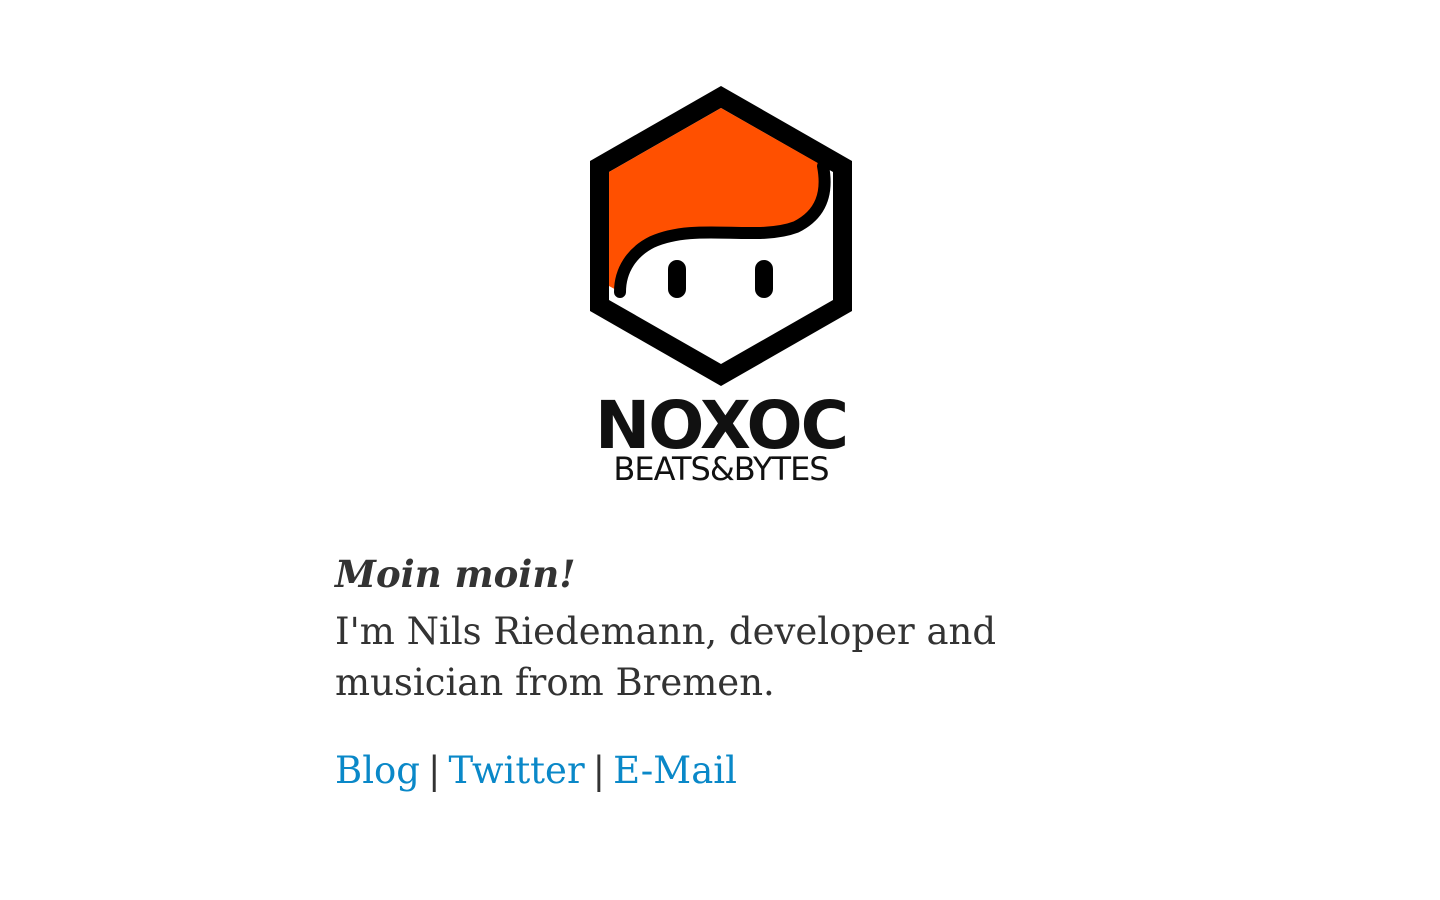 The width and height of the screenshot is (1440, 900). What do you see at coordinates (677, 279) in the screenshot?
I see `left-eye` at bounding box center [677, 279].